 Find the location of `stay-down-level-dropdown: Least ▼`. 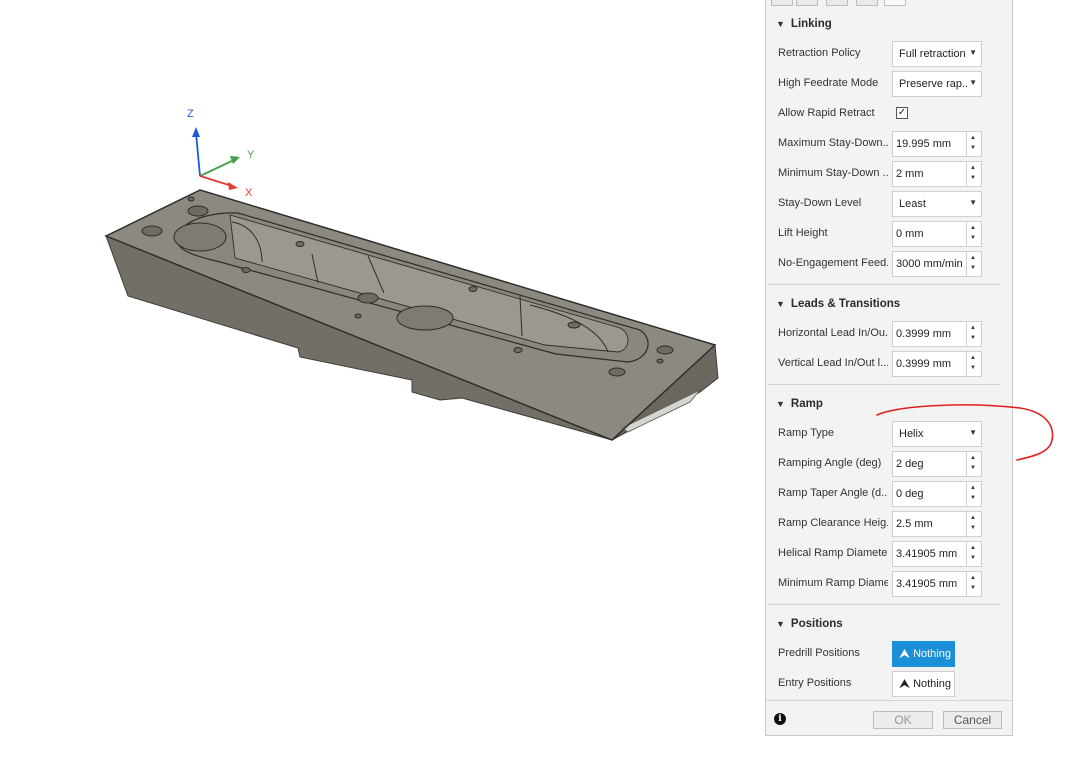

stay-down-level-dropdown: Least ▼ is located at coordinates (937, 204).